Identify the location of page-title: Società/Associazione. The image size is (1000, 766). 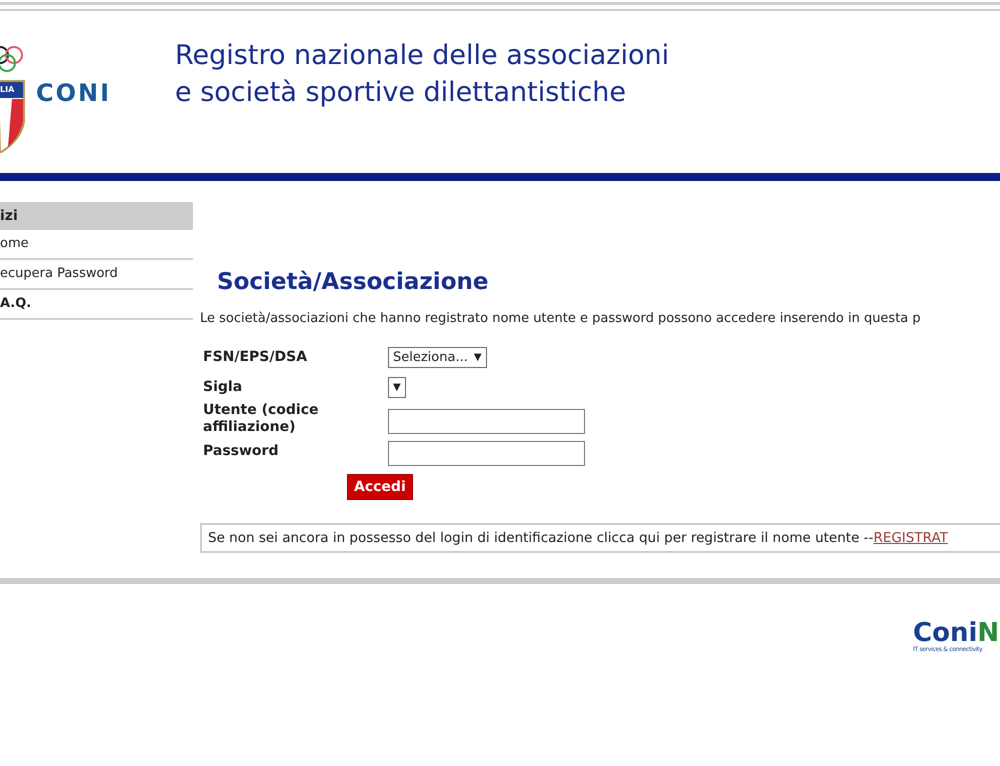
(353, 282).